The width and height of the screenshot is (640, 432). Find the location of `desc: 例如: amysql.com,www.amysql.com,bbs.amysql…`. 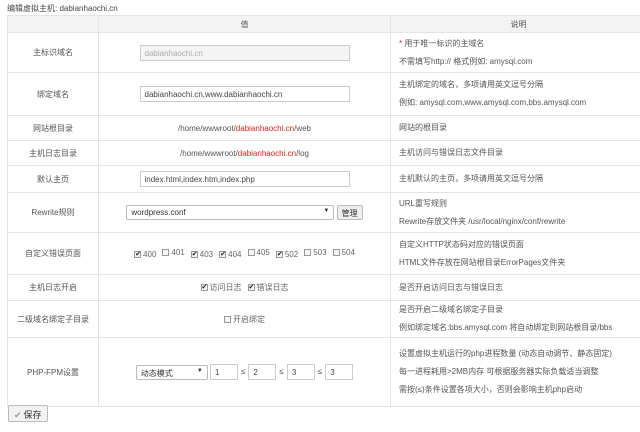

desc: 例如: amysql.com,www.amysql.com,bbs.amysql… is located at coordinates (493, 102).